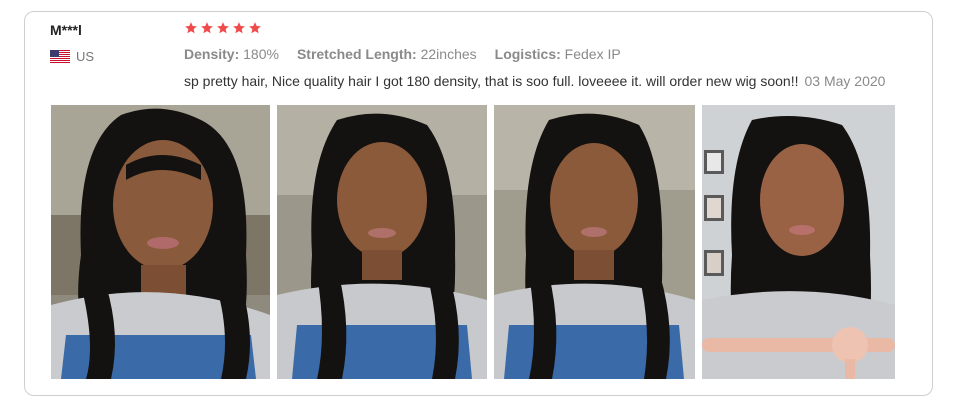  I want to click on rating-stars, so click(223, 28).